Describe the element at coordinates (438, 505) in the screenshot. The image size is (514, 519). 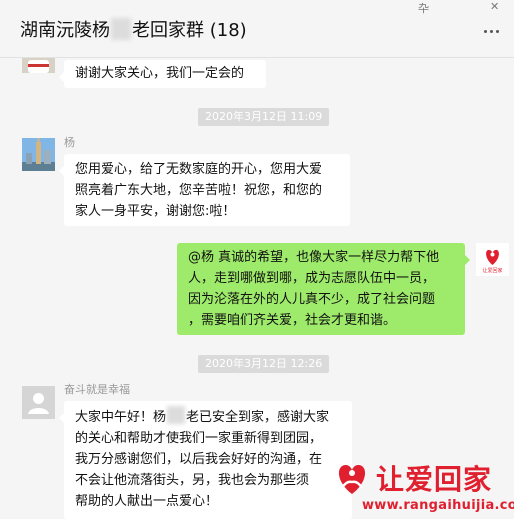
I see `watermark-url: www.rangaihuijia.com` at that location.